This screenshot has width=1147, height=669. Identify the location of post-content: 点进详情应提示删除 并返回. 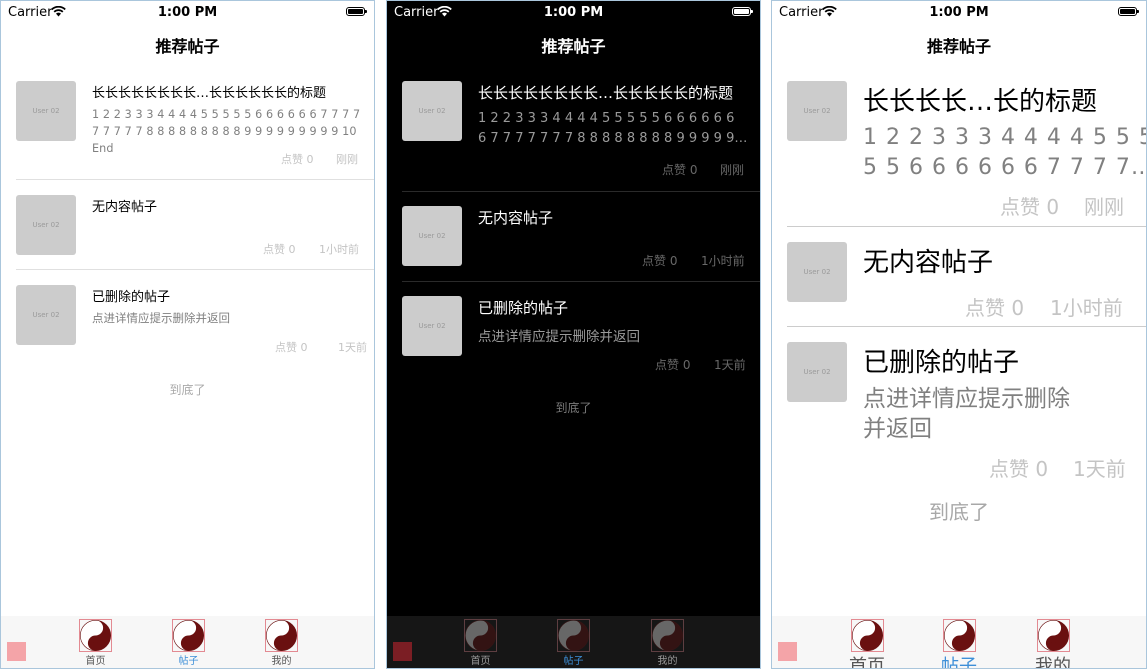
(966, 414).